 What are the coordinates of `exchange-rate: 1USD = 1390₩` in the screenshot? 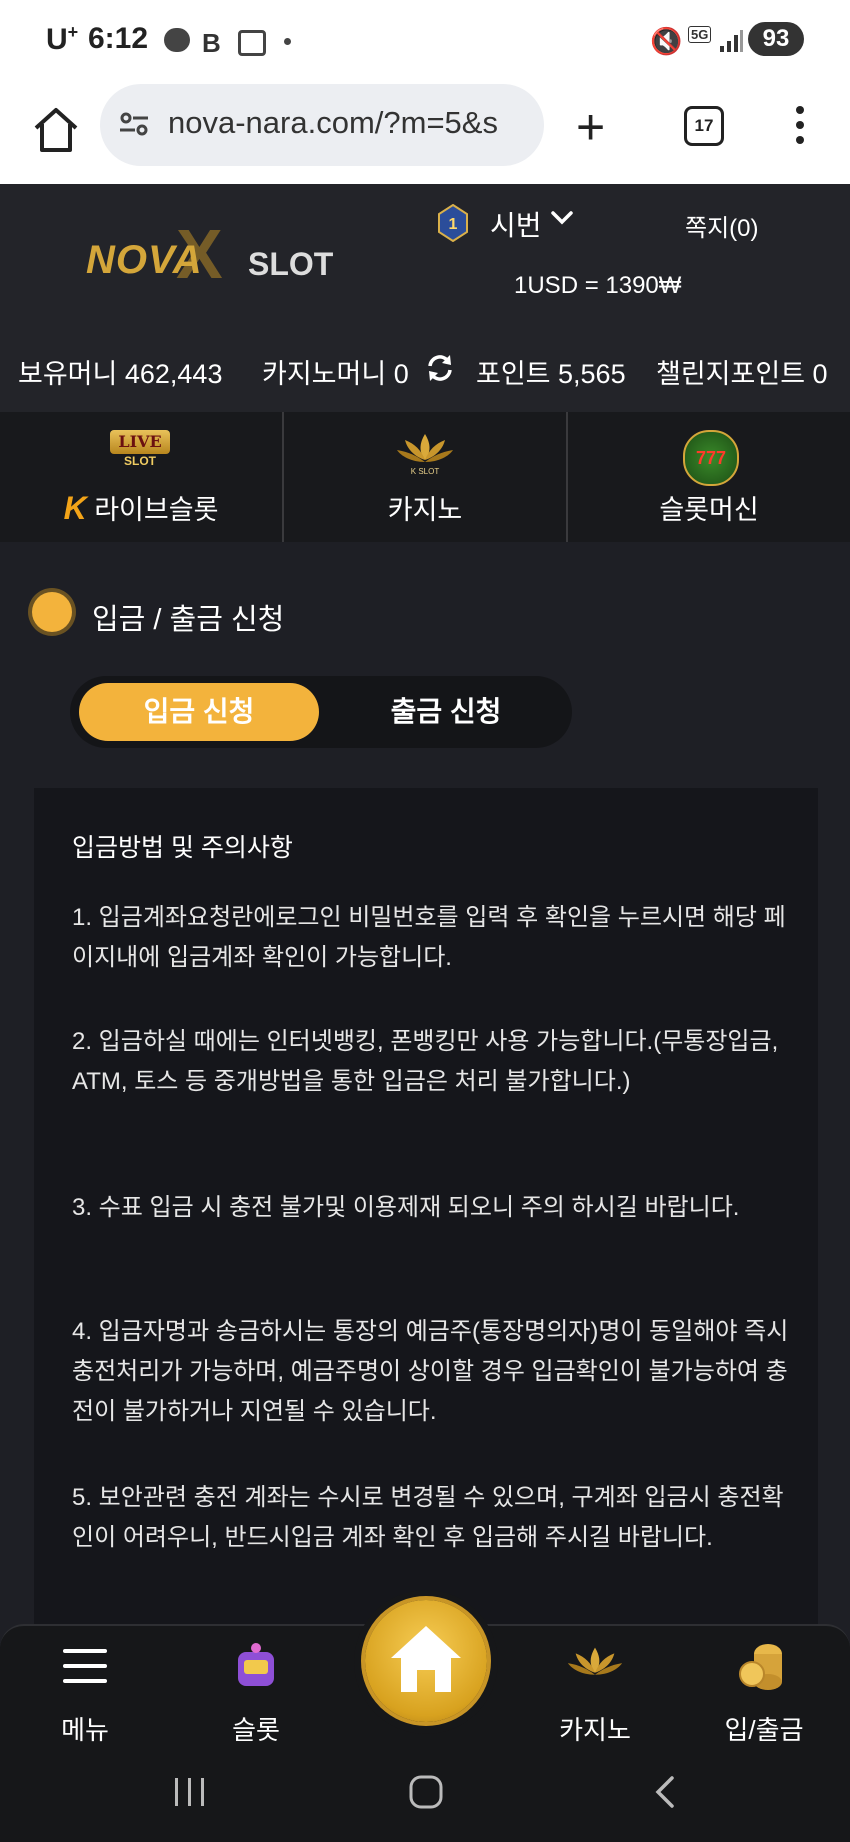 It's located at (598, 285).